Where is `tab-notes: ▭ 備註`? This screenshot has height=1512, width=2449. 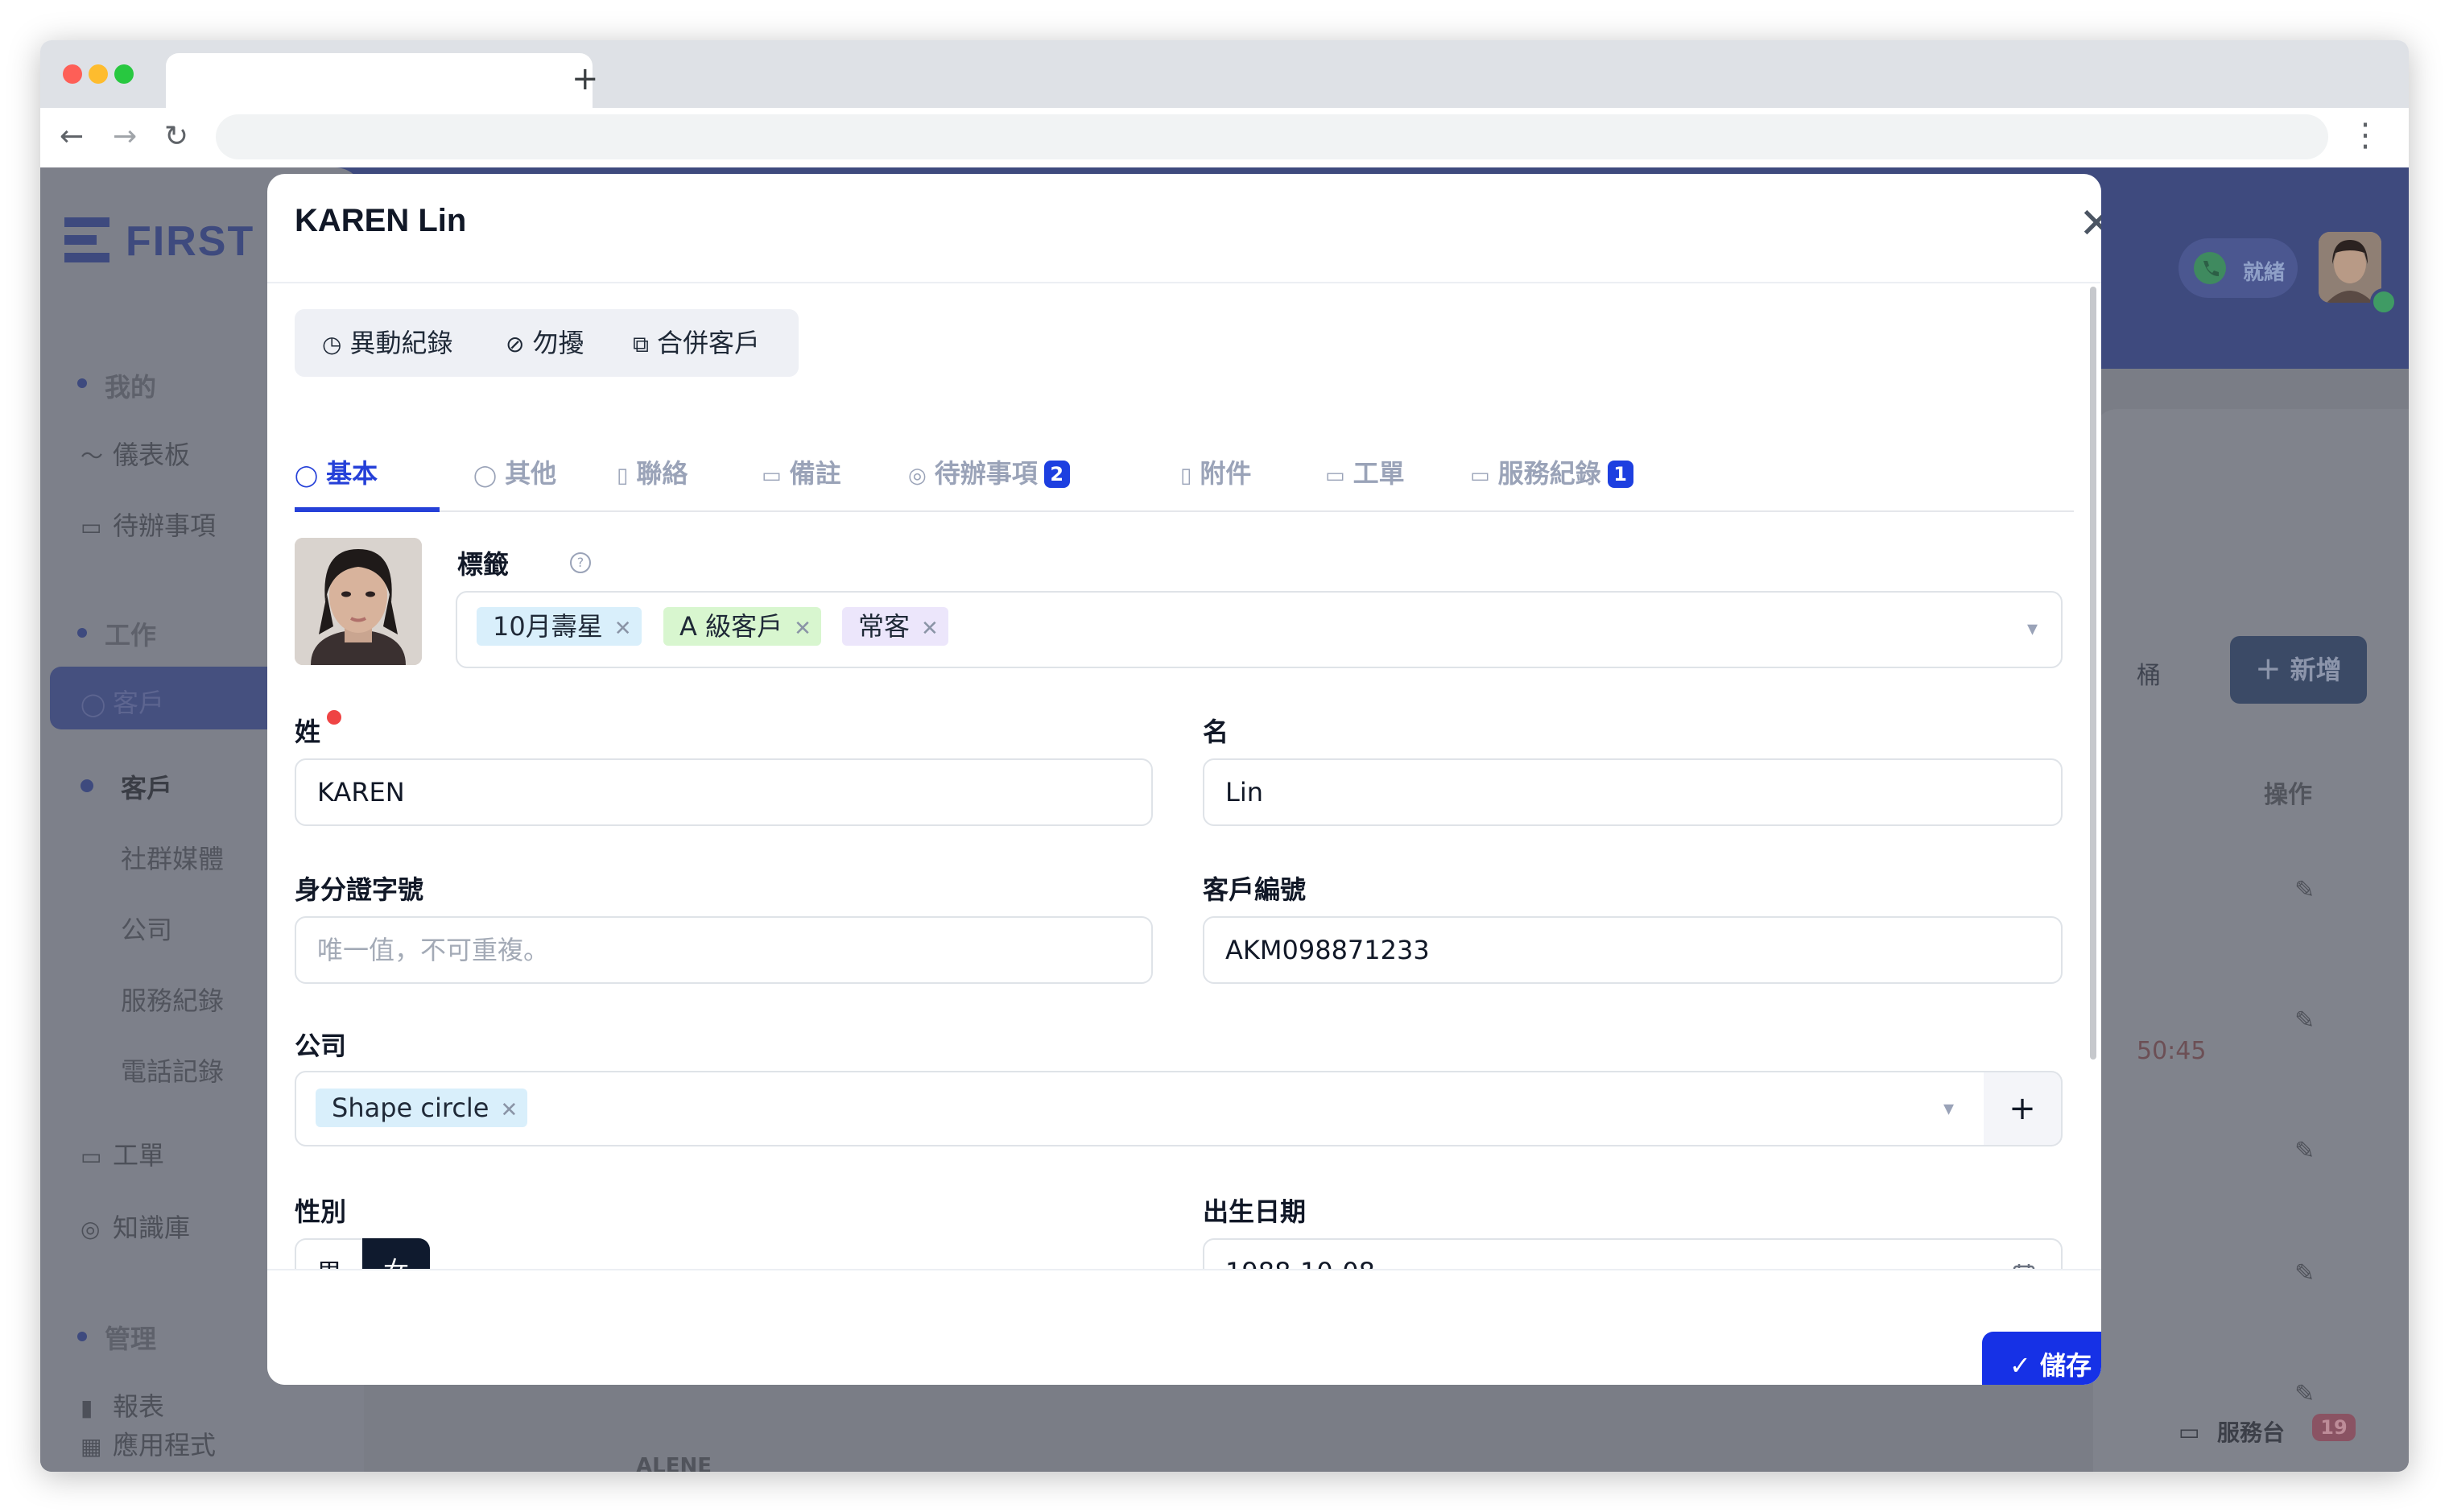 tab-notes: ▭ 備註 is located at coordinates (801, 483).